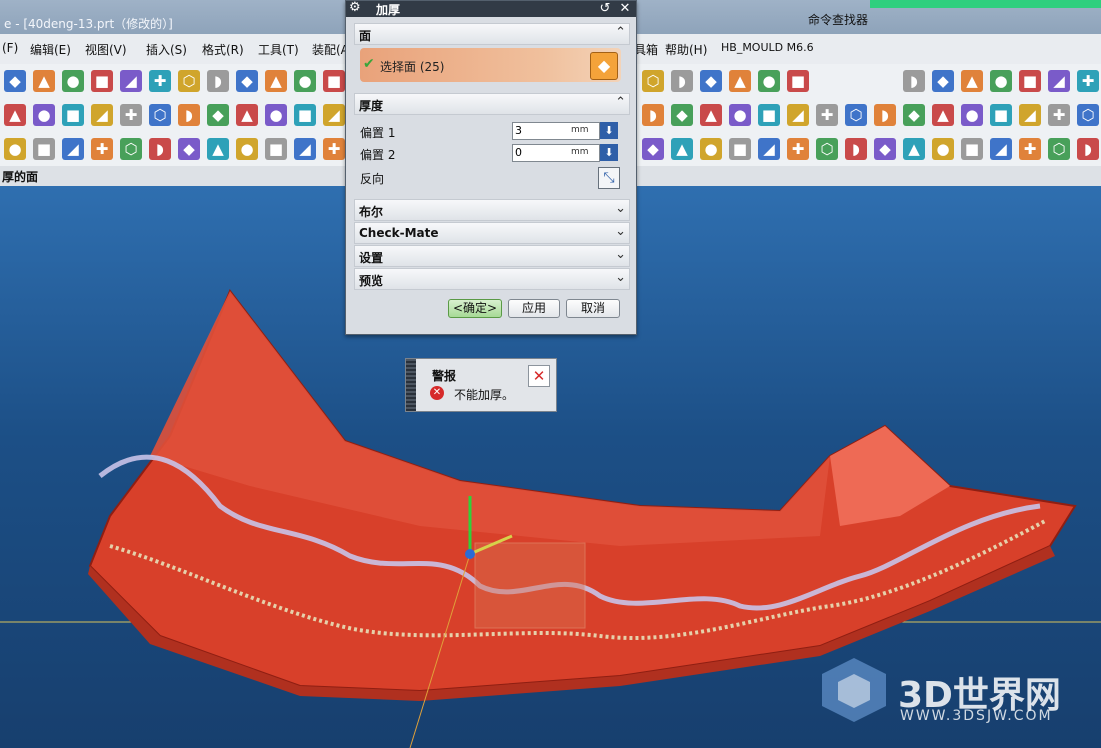 The width and height of the screenshot is (1101, 748). Describe the element at coordinates (609, 130) in the screenshot. I see `offset1-dropdown: ⬇` at that location.